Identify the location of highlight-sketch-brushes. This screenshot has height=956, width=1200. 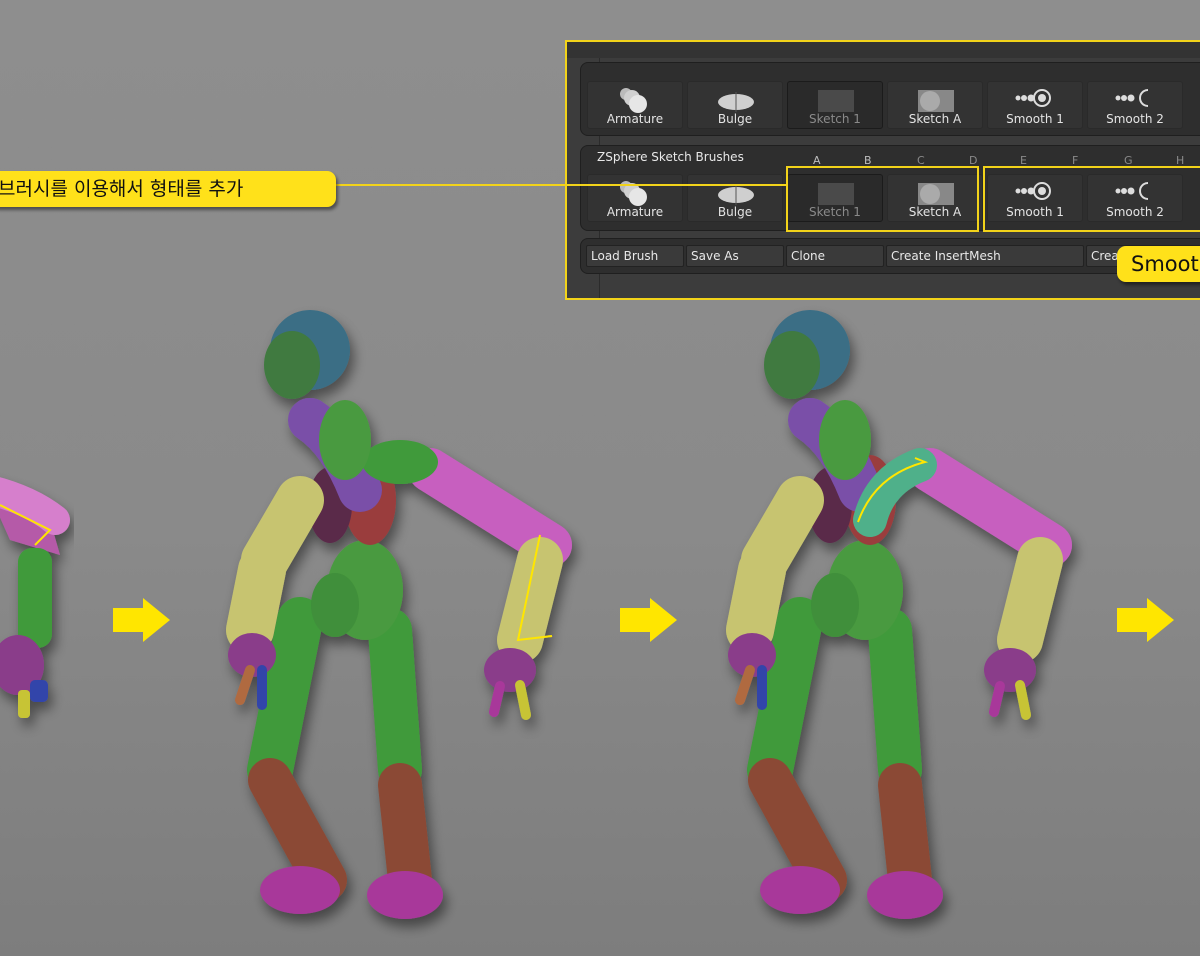
(882, 199).